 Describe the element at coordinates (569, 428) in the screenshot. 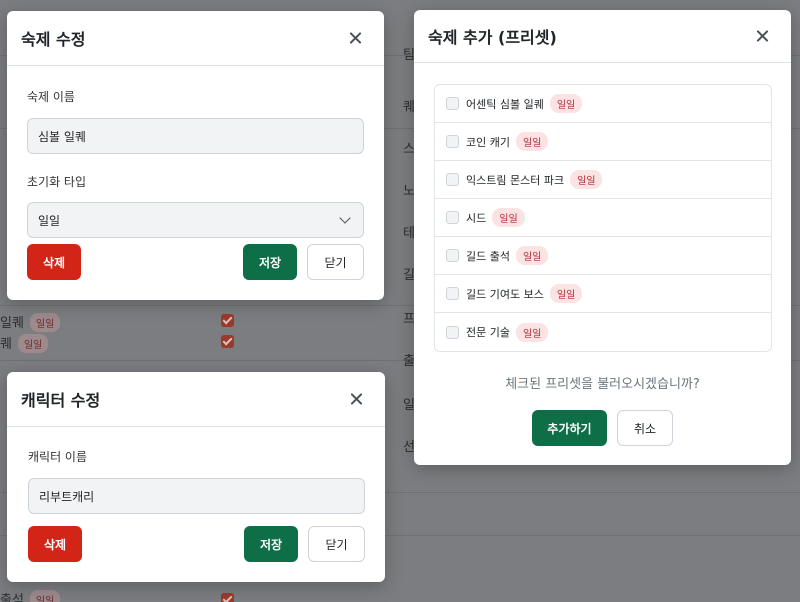

I see `add-button: 추가하기` at that location.